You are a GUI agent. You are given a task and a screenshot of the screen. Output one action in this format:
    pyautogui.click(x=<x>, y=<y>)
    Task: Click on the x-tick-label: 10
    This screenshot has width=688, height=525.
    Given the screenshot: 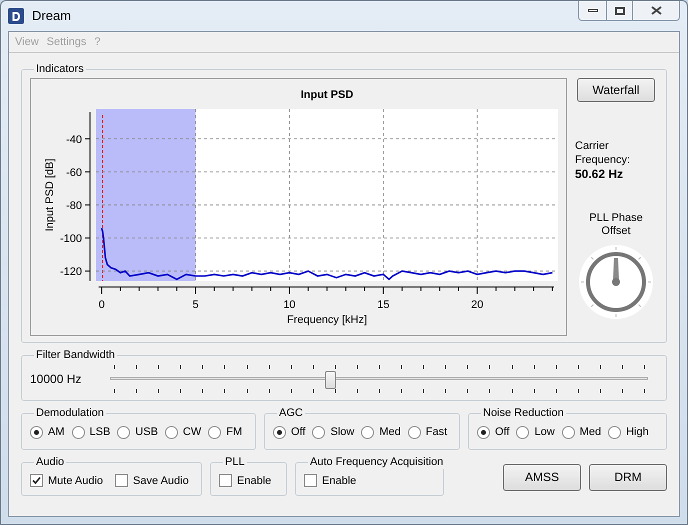 What is the action you would take?
    pyautogui.click(x=289, y=305)
    